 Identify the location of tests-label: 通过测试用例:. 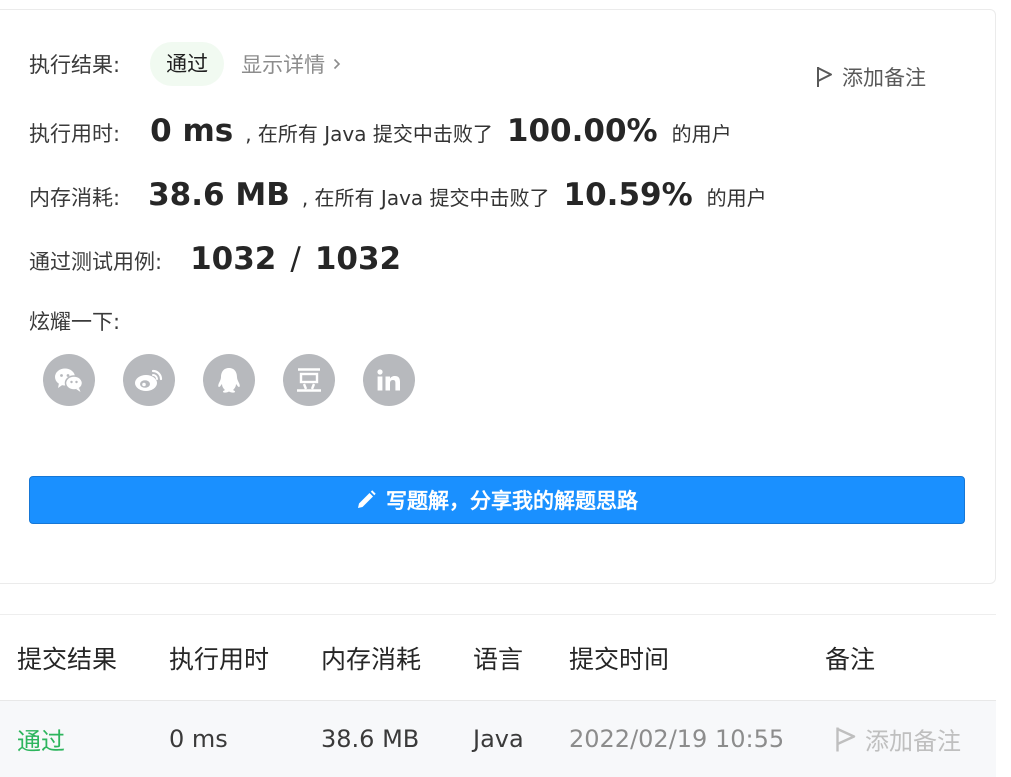
(96, 262).